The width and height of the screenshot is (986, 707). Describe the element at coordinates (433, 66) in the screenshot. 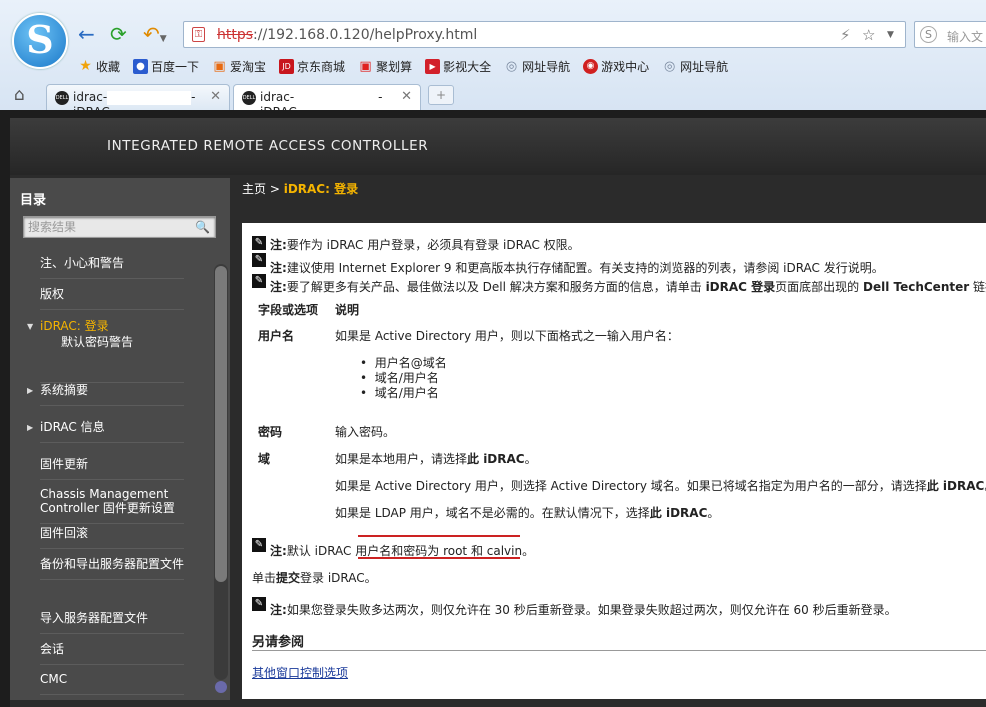

I see `play-icon: ▶` at that location.